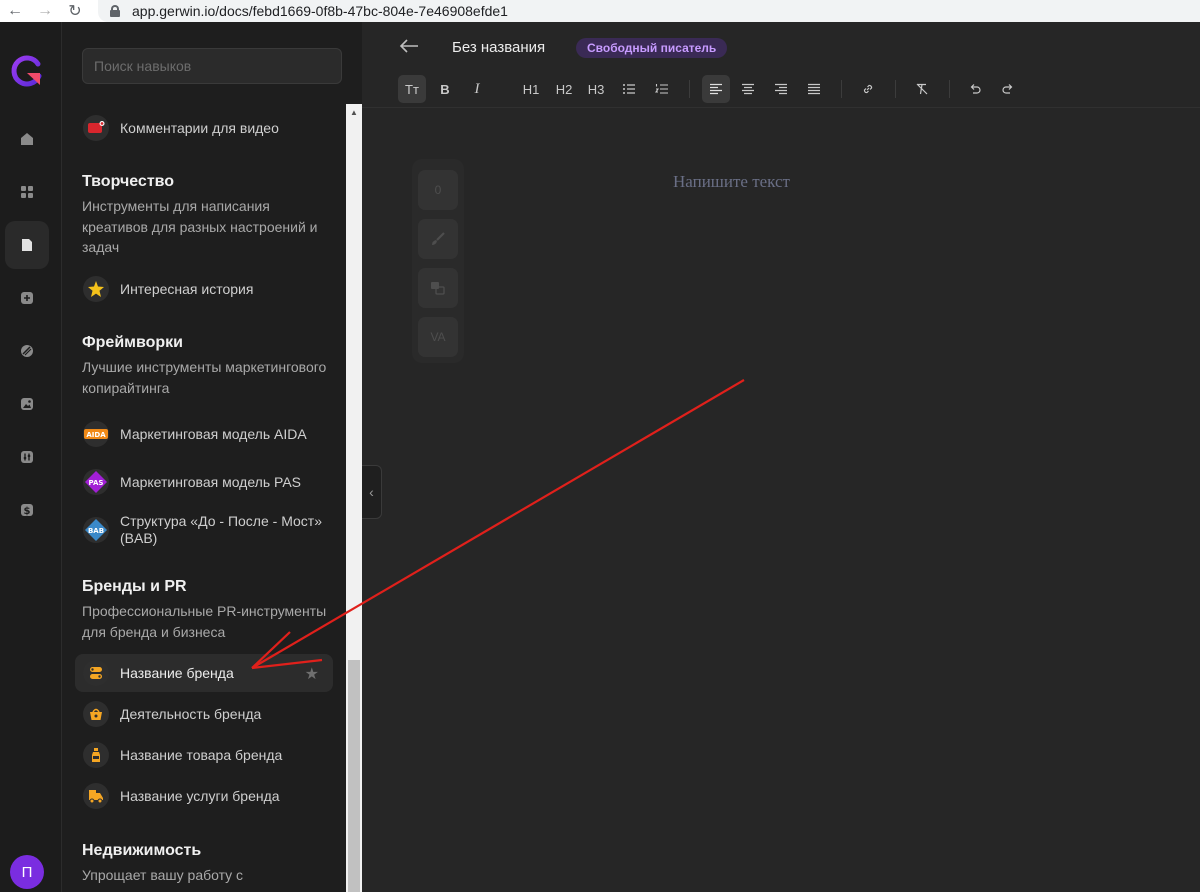  Describe the element at coordinates (115, 11) in the screenshot. I see `lock-icon` at that location.